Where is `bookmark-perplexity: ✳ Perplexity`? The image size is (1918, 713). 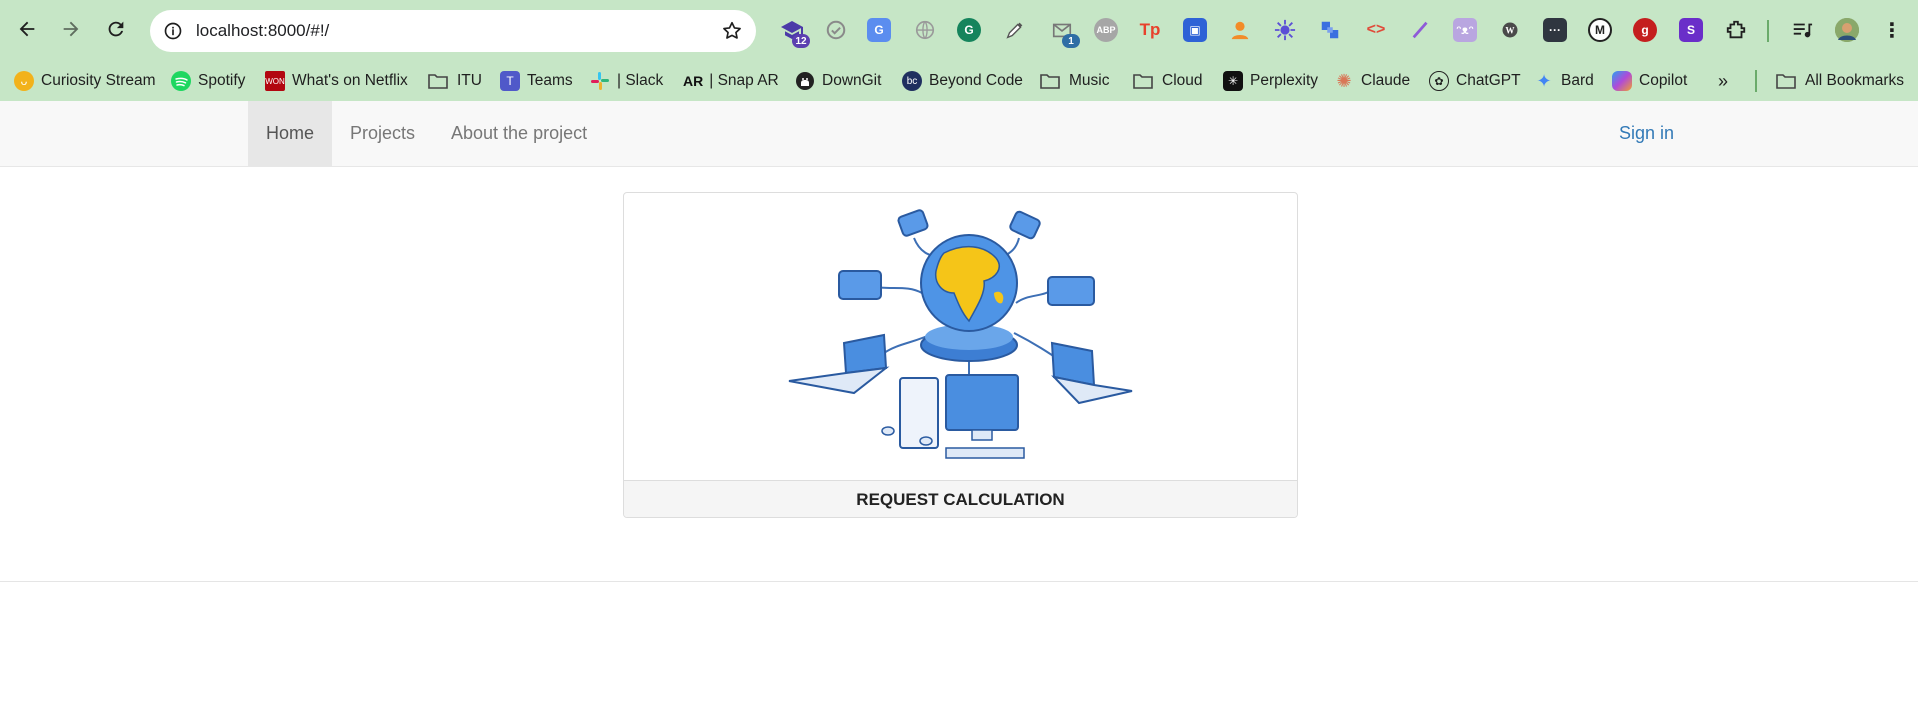
bookmark-perplexity: ✳ Perplexity is located at coordinates (1270, 81).